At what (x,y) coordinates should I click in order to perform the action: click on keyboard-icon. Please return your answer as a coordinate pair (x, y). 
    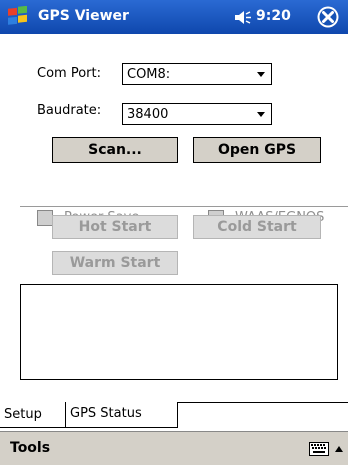
    Looking at the image, I should click on (319, 449).